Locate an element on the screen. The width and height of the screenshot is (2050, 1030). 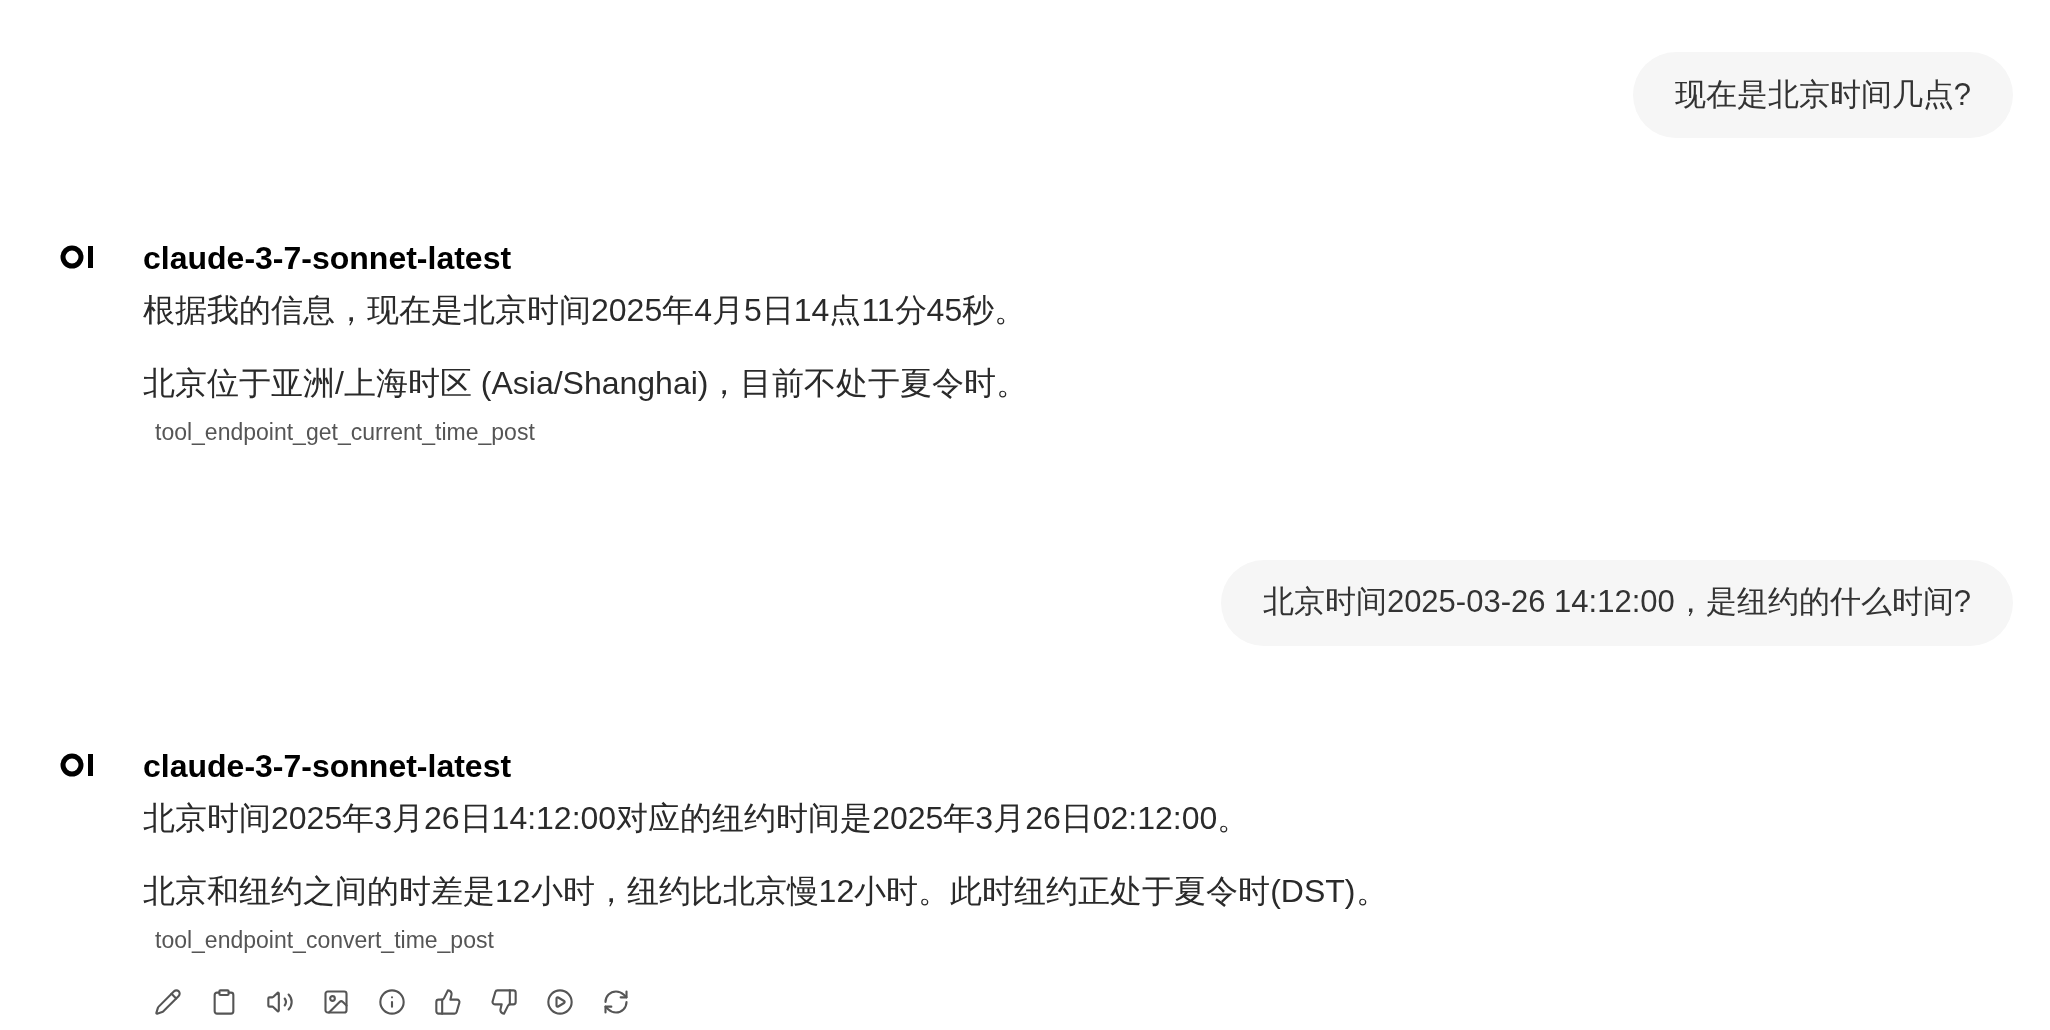
info-icon is located at coordinates (392, 1002).